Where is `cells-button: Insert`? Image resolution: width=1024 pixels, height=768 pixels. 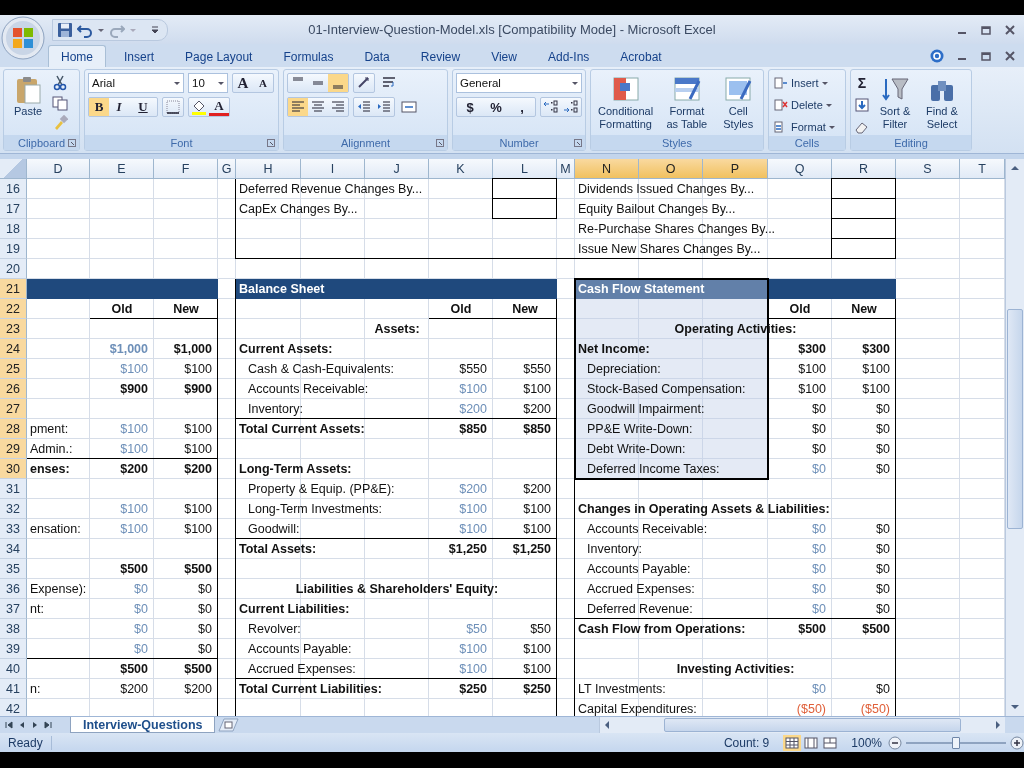
cells-button: Insert is located at coordinates (801, 83).